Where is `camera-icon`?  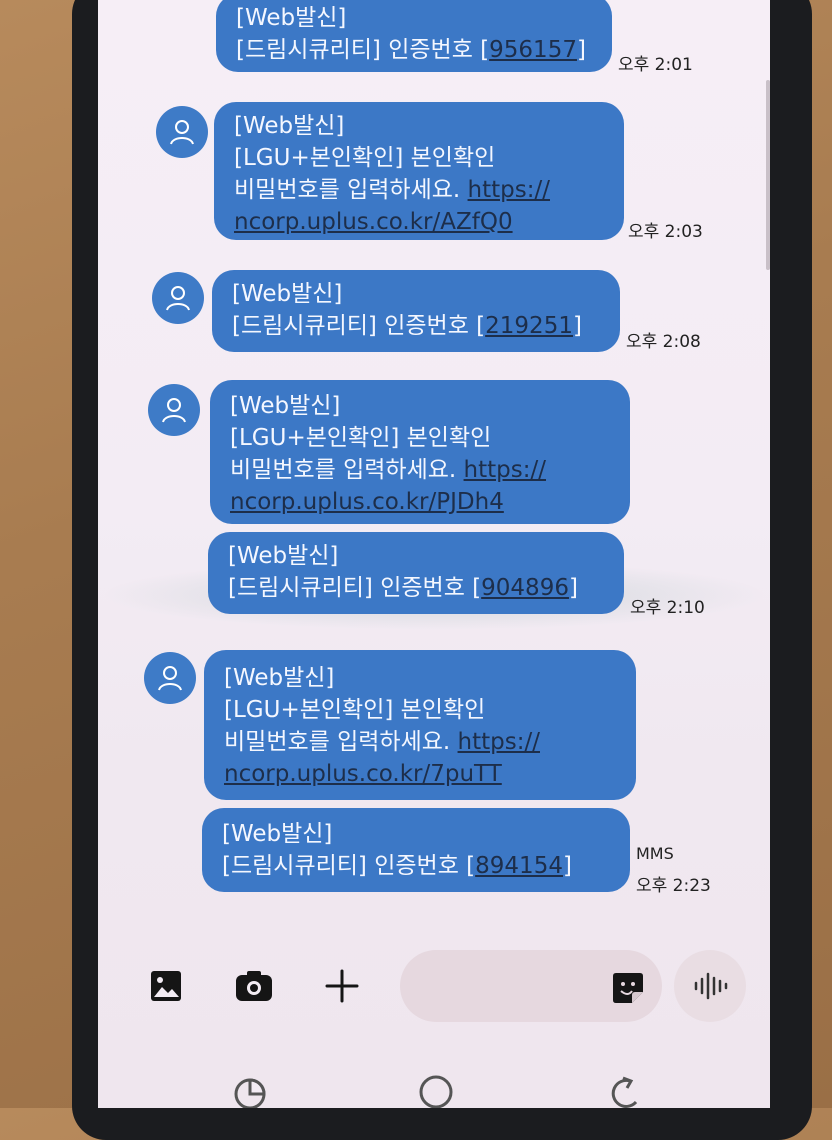 camera-icon is located at coordinates (254, 986).